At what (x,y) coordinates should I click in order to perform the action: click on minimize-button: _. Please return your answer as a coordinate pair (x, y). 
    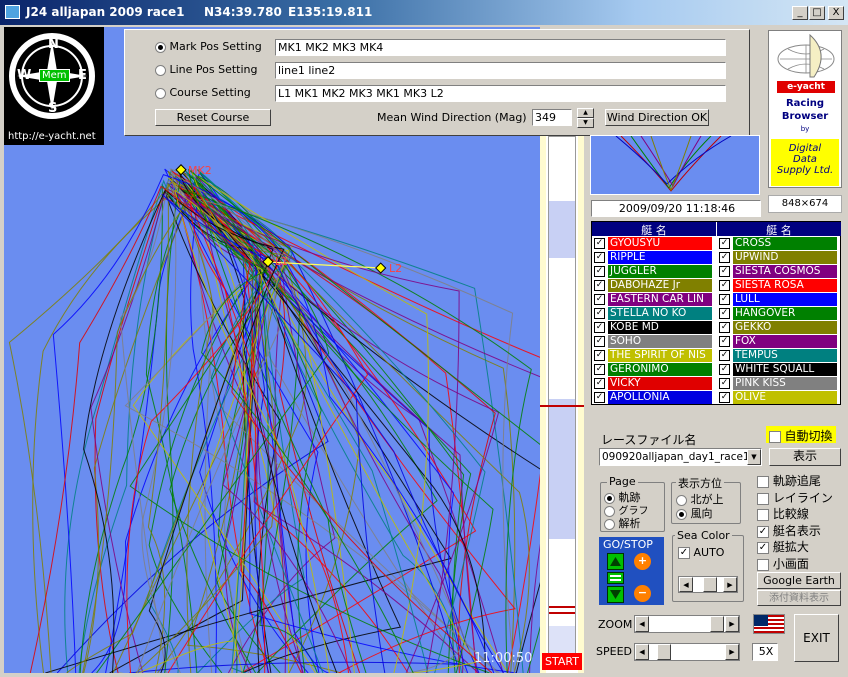
    Looking at the image, I should click on (800, 13).